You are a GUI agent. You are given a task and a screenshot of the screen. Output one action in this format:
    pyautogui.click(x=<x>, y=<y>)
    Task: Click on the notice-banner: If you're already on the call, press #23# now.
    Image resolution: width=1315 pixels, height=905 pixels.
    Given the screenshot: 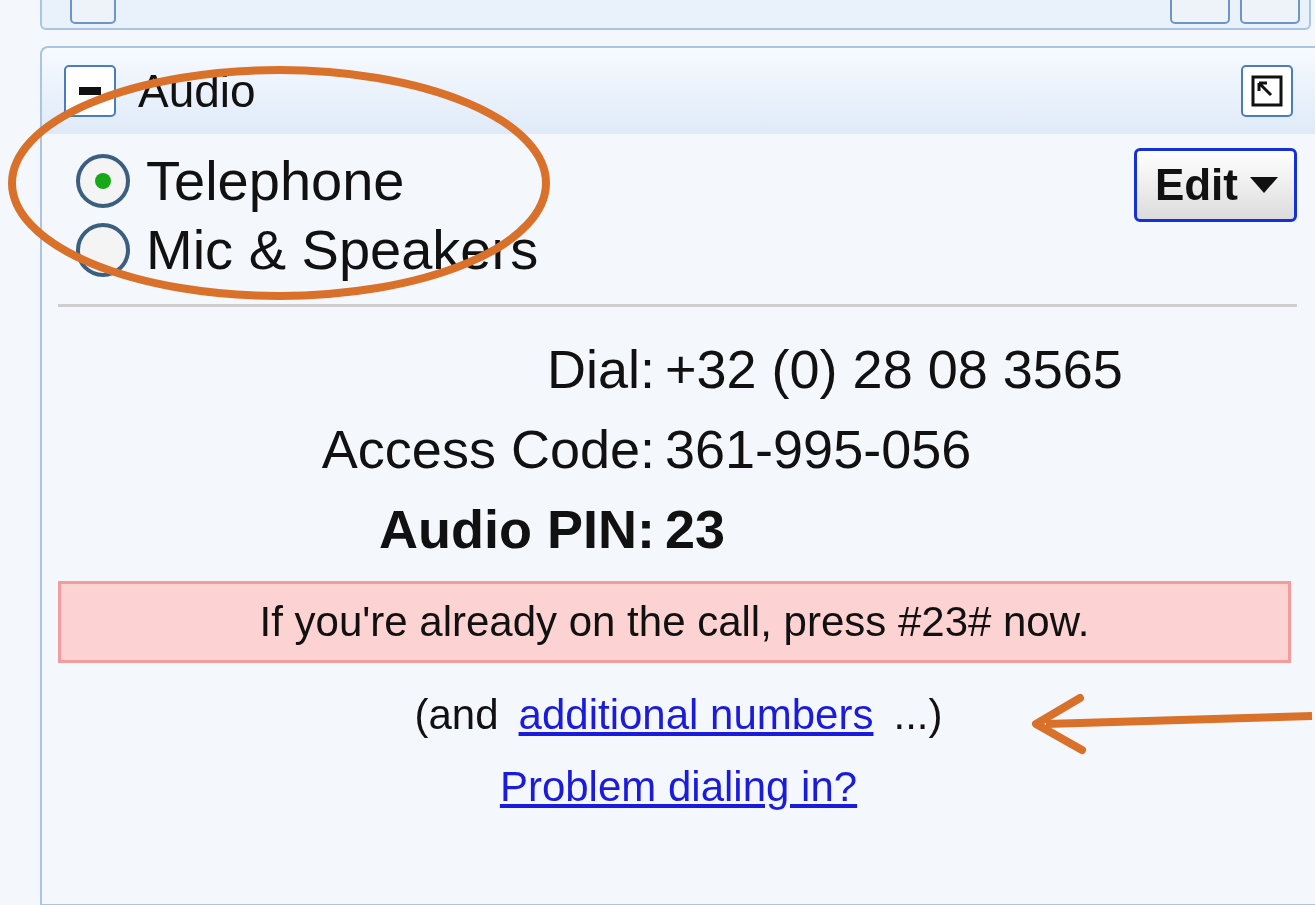 What is the action you would take?
    pyautogui.click(x=674, y=622)
    